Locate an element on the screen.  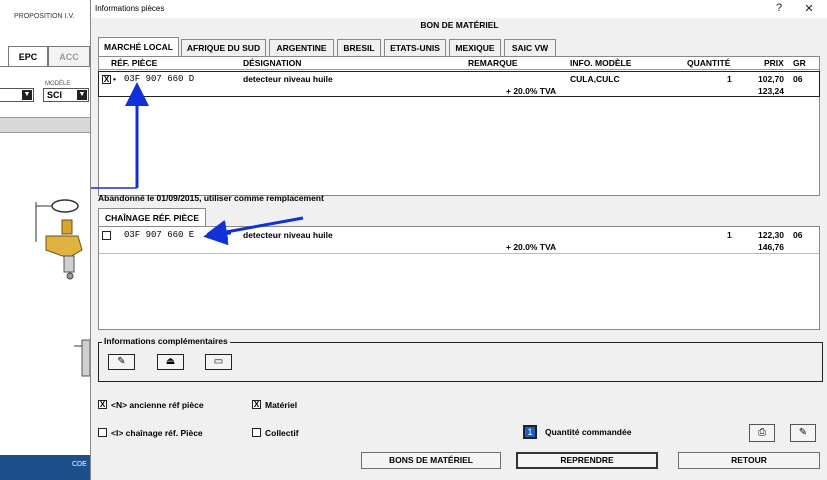
import-button: ⏏ is located at coordinates (170, 362).